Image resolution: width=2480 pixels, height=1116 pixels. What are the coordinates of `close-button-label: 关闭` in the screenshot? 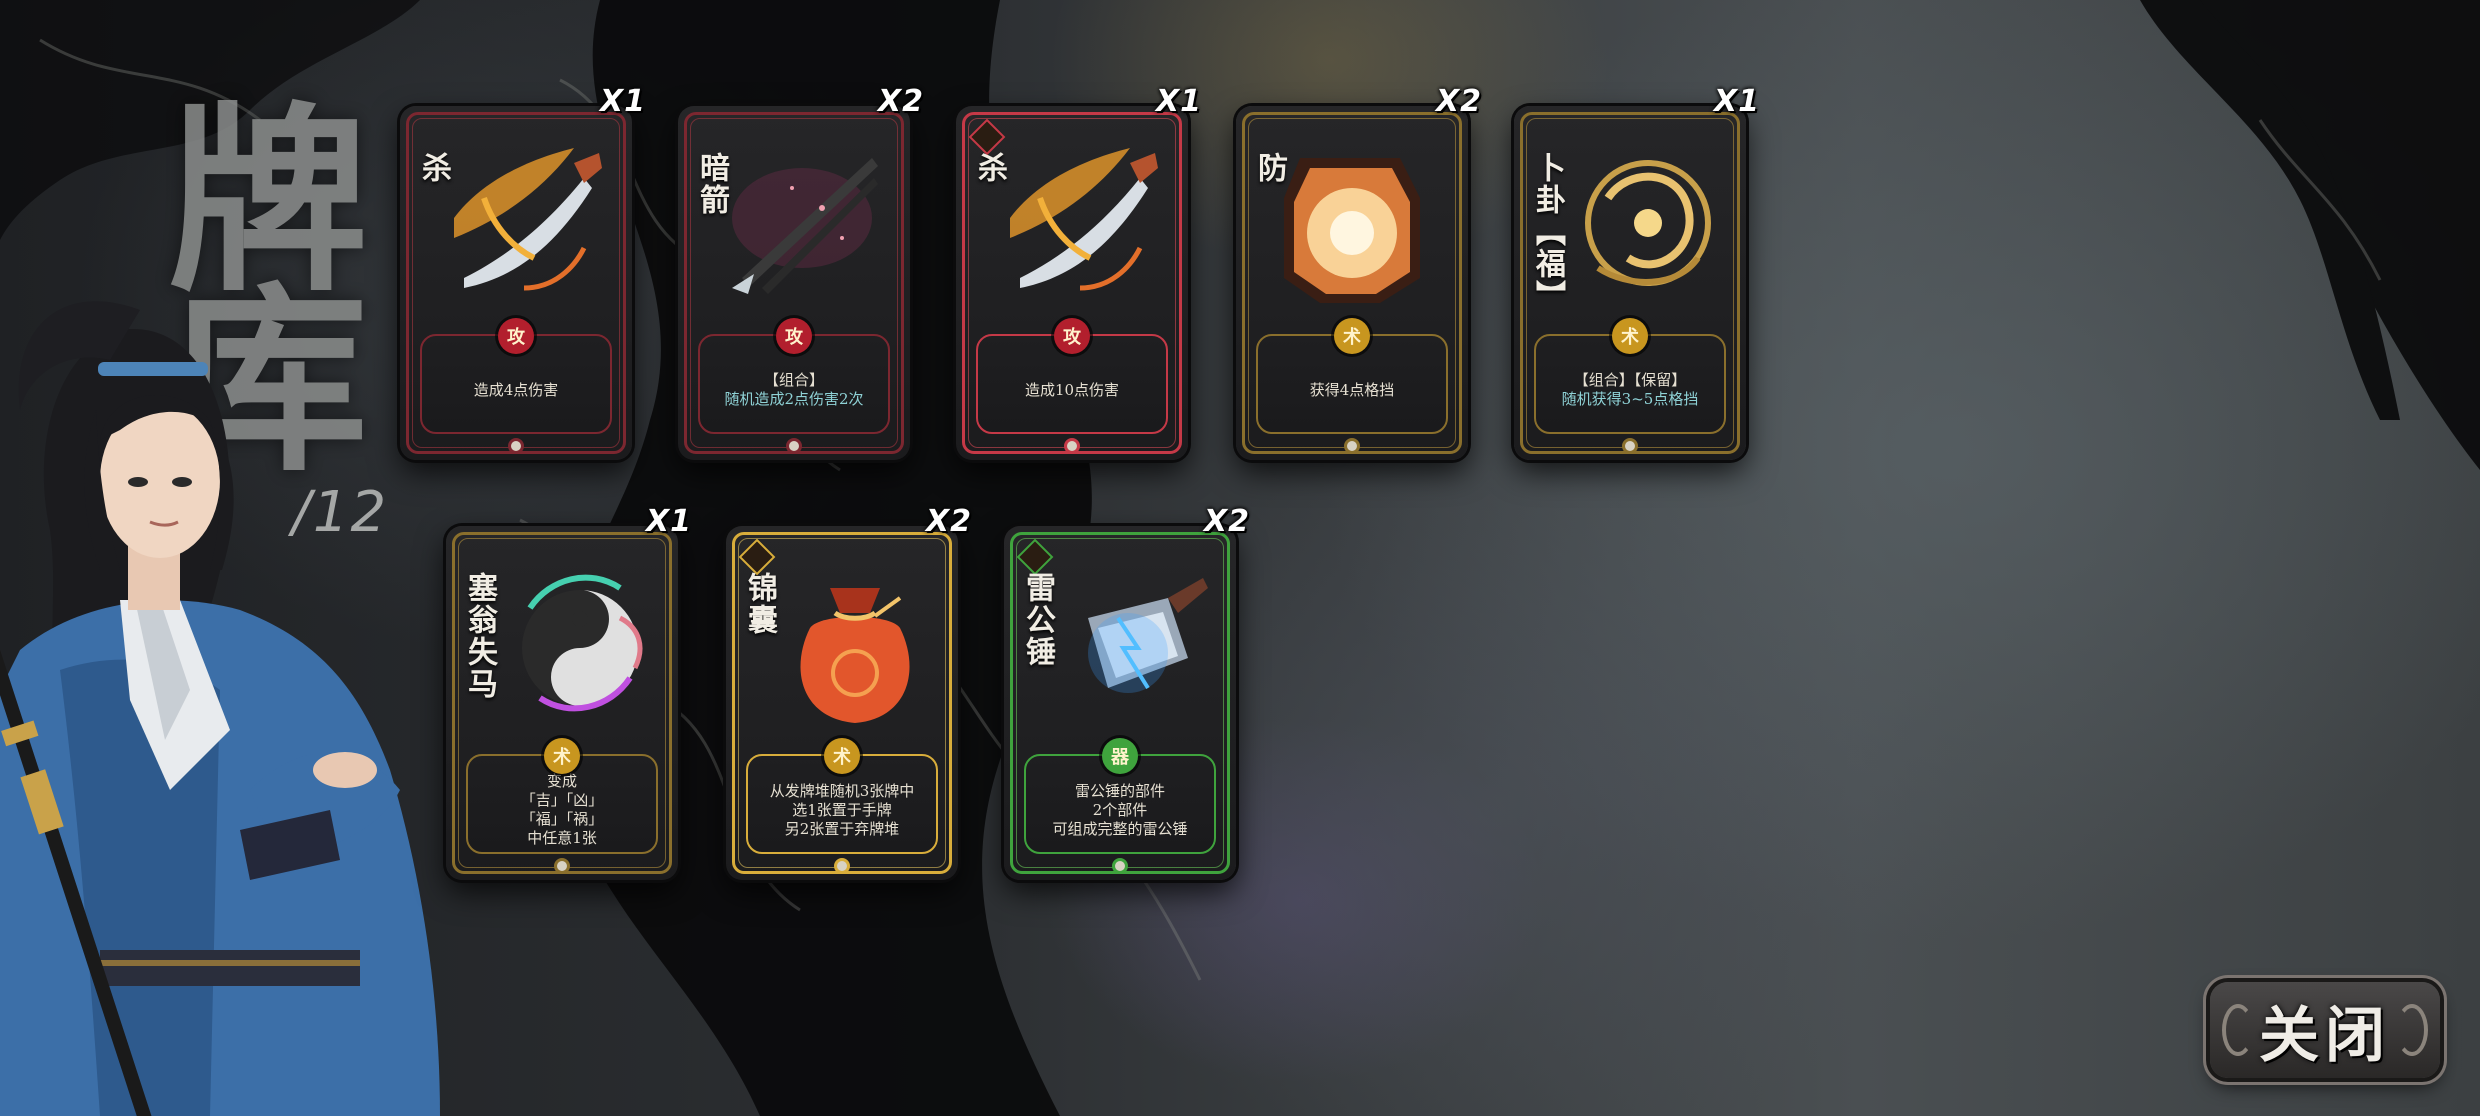 It's located at (2325, 1035).